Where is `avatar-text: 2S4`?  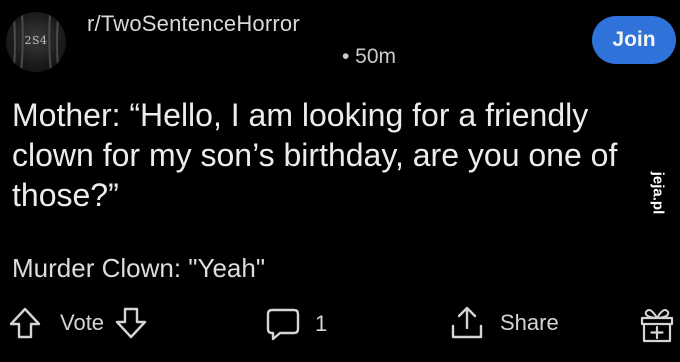
avatar-text: 2S4 is located at coordinates (36, 40).